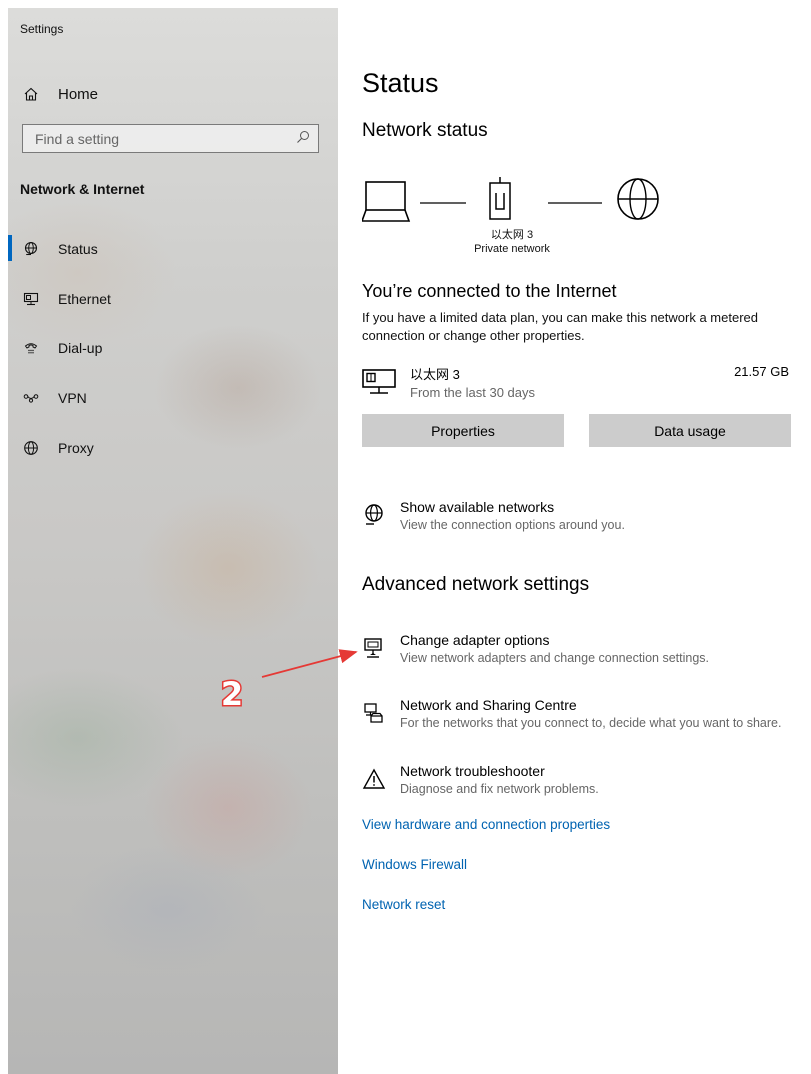 This screenshot has width=811, height=1074. I want to click on status-globe-icon, so click(31, 249).